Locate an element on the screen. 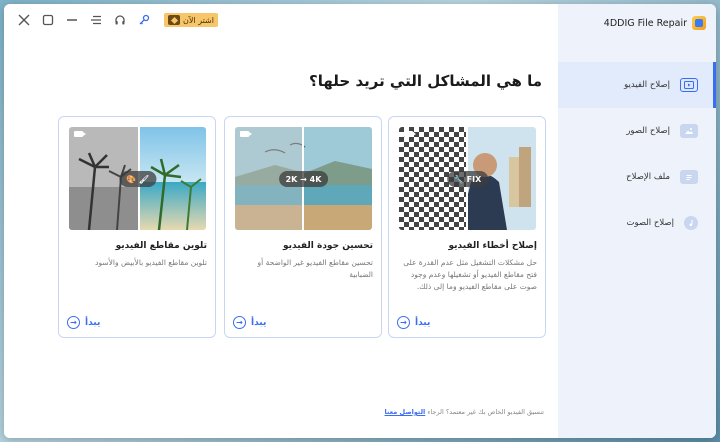 This screenshot has width=720, height=442. footer-text: تنسيق الفيديو الخاص بك غير معتمد؟ الرجاء is located at coordinates (485, 412).